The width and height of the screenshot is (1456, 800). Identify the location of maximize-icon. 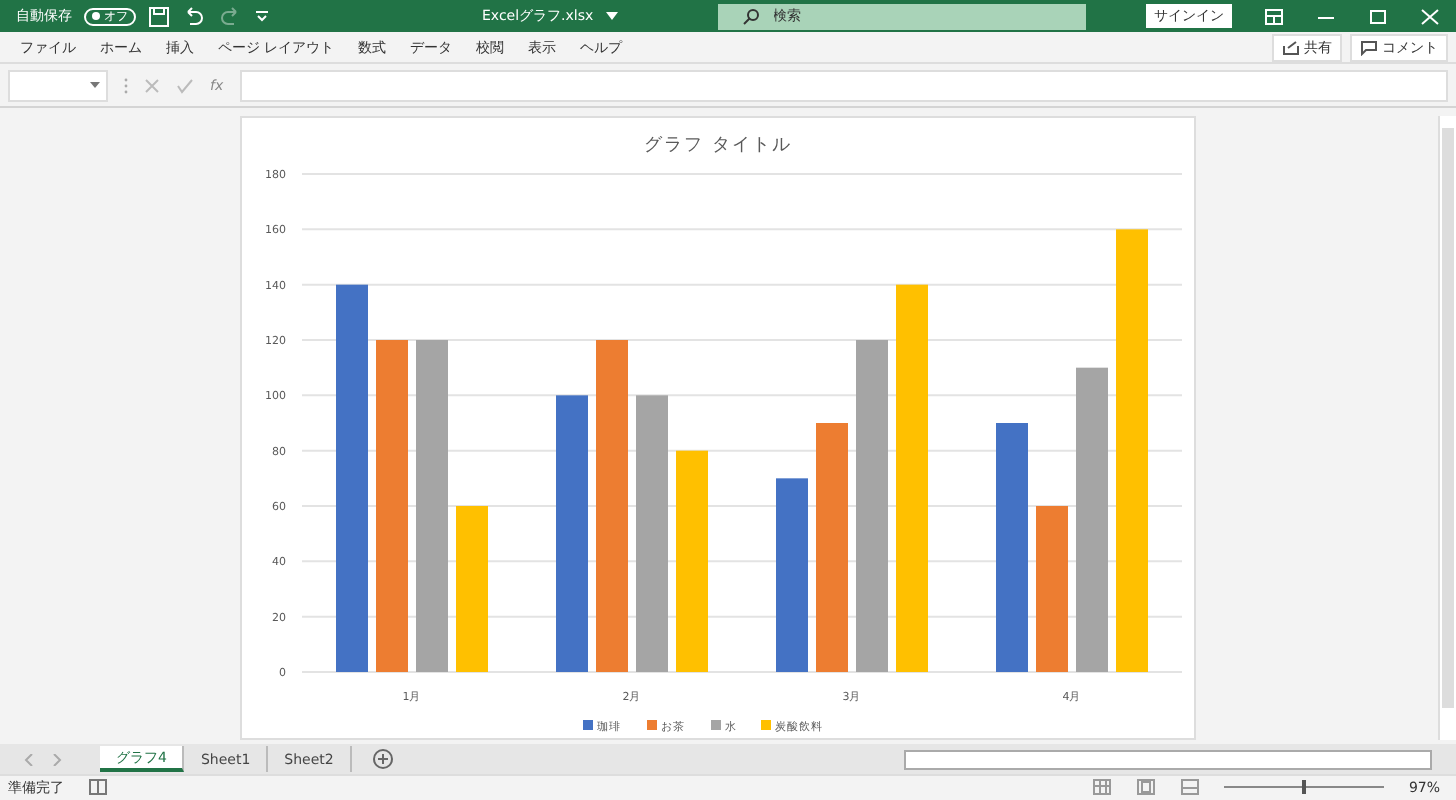
(1378, 16).